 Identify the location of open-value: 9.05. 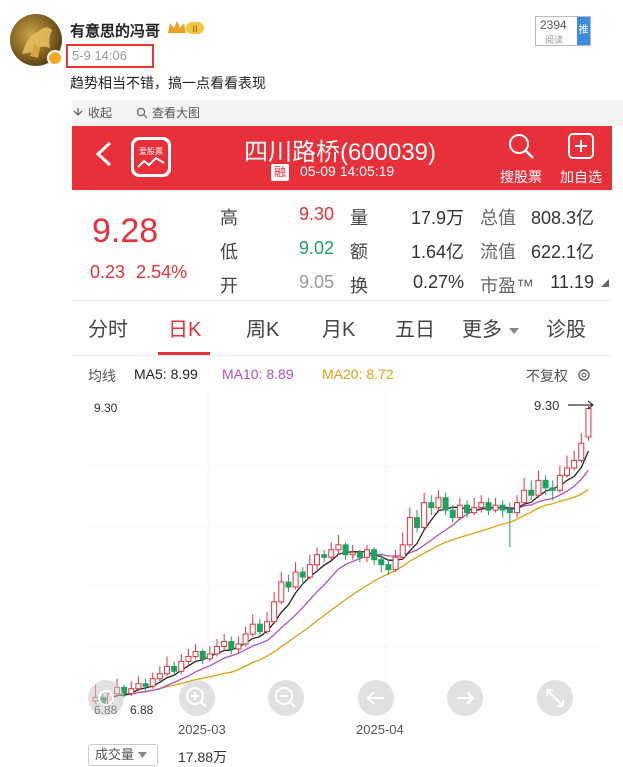
(316, 282).